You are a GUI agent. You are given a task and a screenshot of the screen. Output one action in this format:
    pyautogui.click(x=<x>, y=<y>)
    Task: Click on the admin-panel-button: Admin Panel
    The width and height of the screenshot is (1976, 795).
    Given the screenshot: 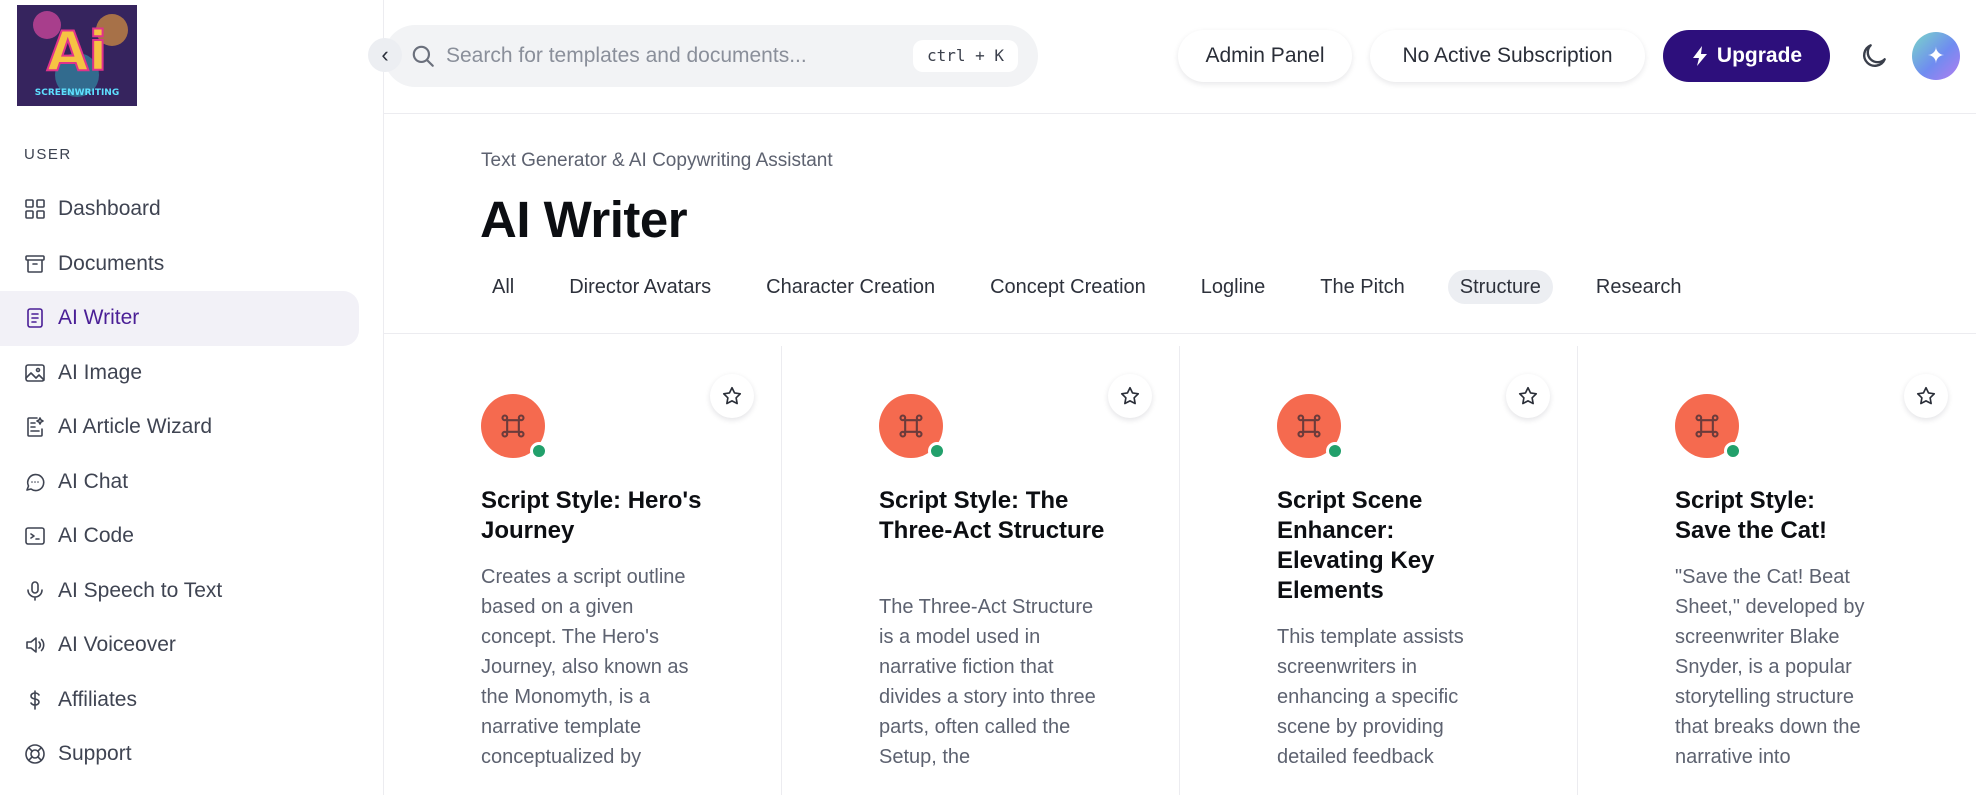 What is the action you would take?
    pyautogui.click(x=1265, y=56)
    